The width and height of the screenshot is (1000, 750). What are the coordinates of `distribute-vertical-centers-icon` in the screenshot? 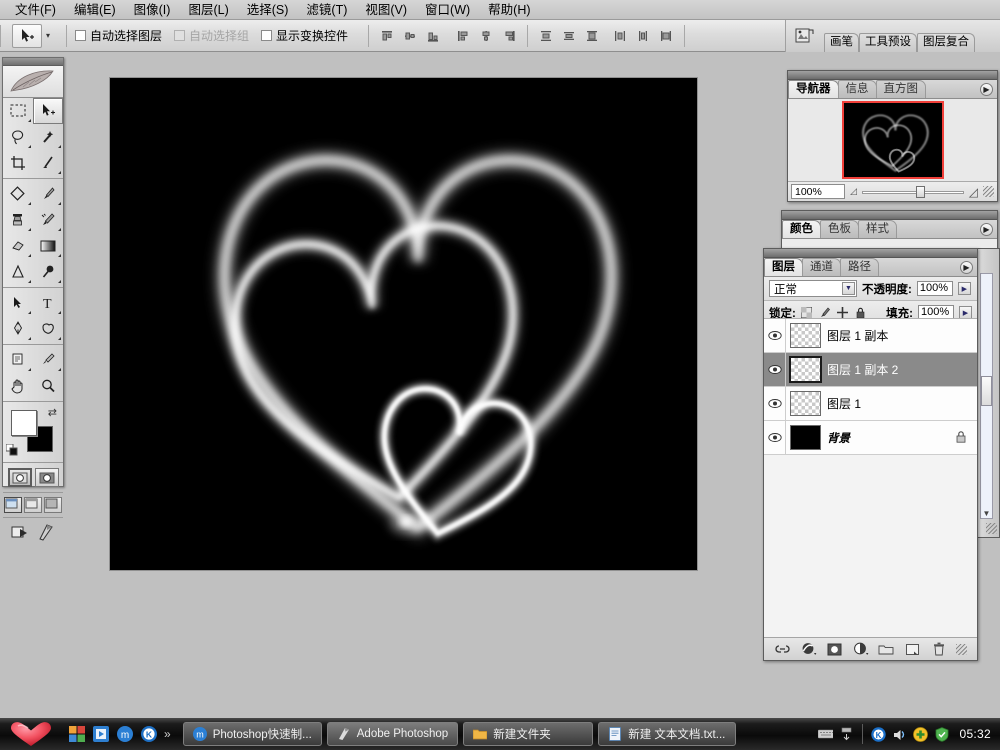 It's located at (569, 36).